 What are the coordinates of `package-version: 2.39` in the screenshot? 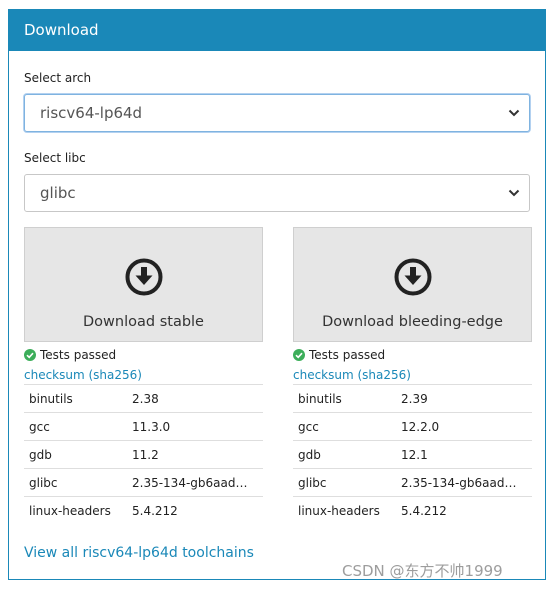 It's located at (414, 398).